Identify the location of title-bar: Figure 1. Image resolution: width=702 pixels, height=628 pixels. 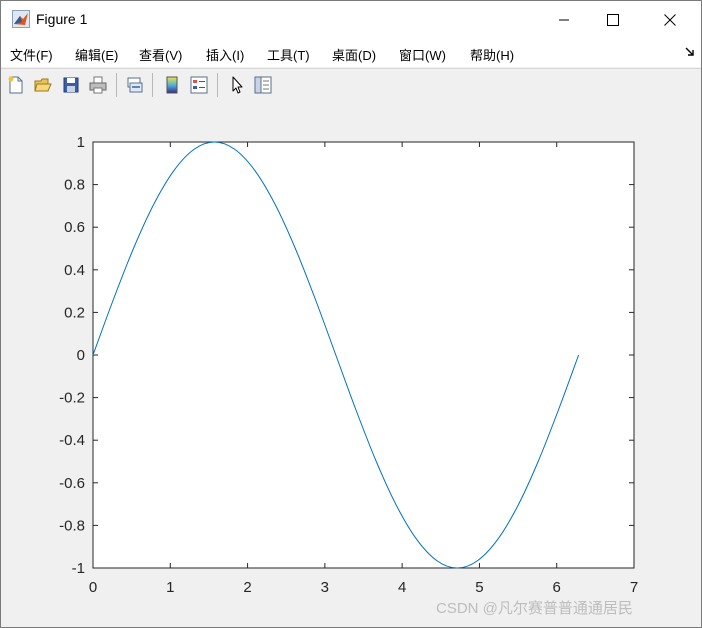
(351, 20).